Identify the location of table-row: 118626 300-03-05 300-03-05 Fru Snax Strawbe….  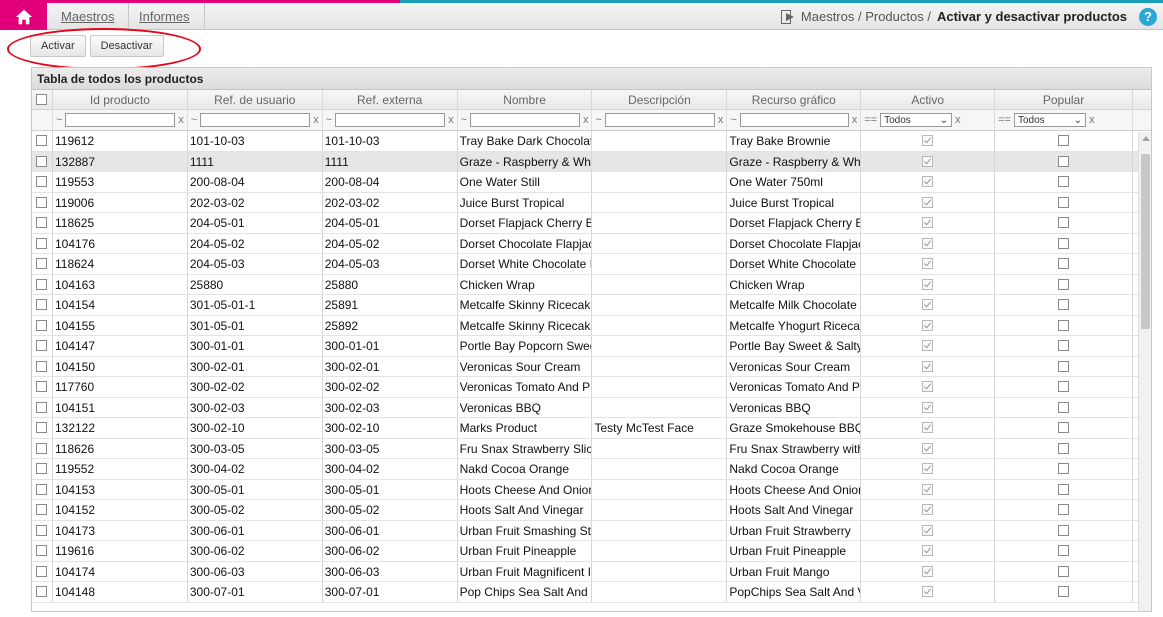
(591, 448).